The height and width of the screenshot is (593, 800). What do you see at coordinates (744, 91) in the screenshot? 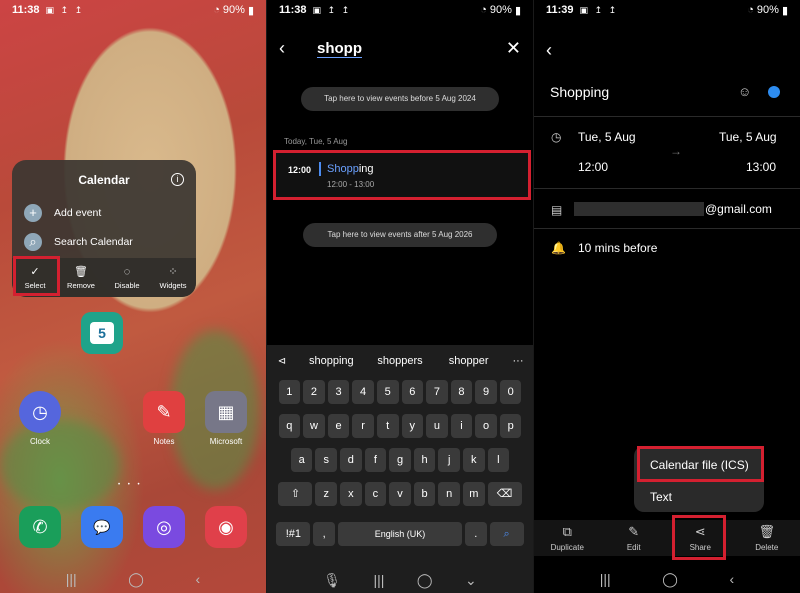
I see `emoji-icon: ☺` at bounding box center [744, 91].